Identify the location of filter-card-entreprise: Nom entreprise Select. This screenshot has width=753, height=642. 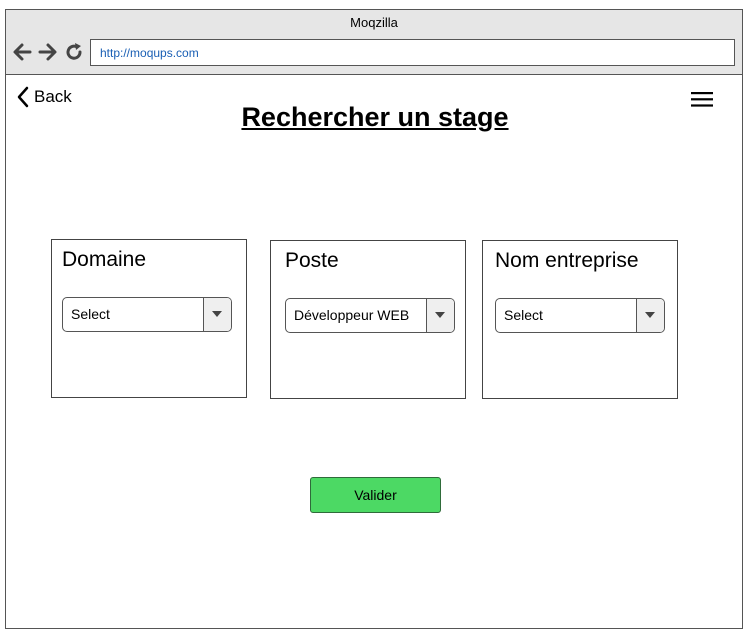
(580, 319).